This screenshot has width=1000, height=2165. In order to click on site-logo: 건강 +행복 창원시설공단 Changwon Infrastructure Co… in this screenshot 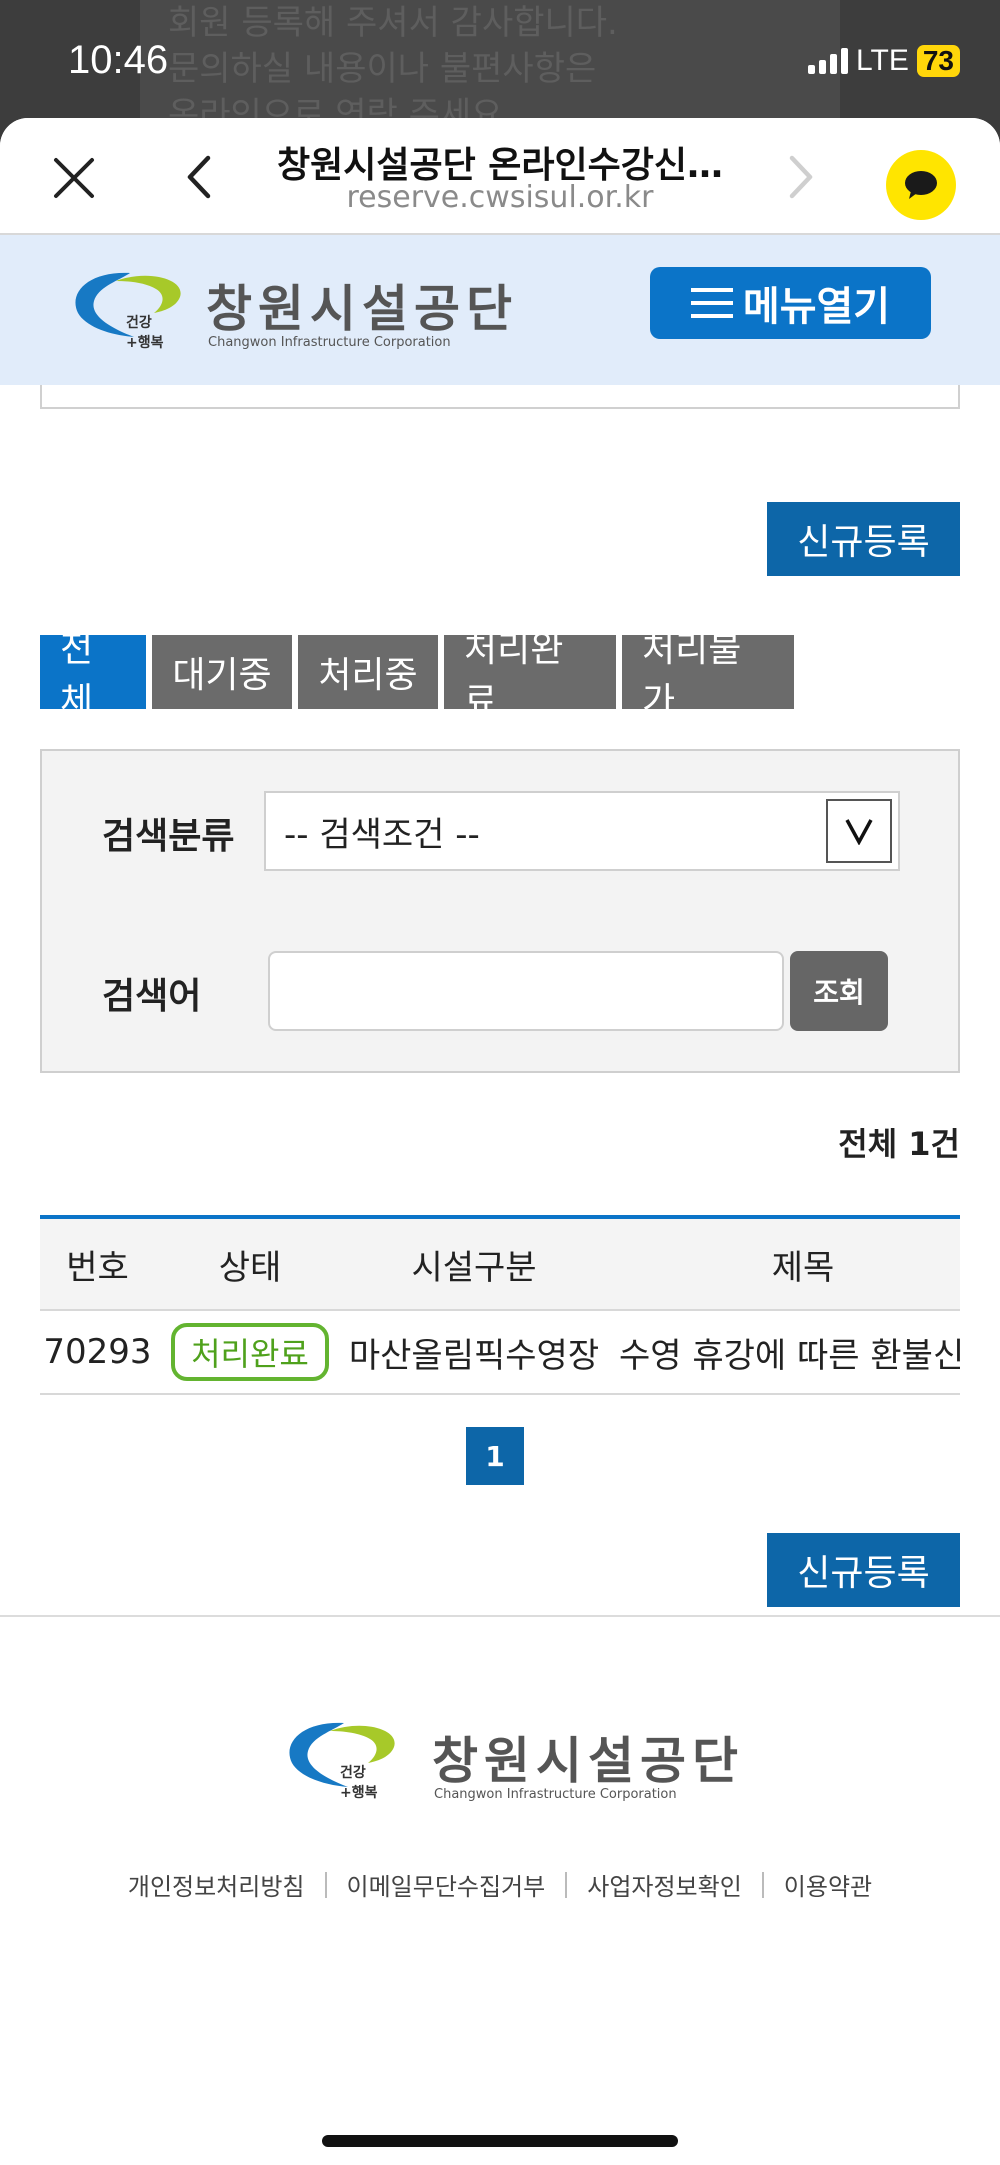, I will do `click(290, 315)`.